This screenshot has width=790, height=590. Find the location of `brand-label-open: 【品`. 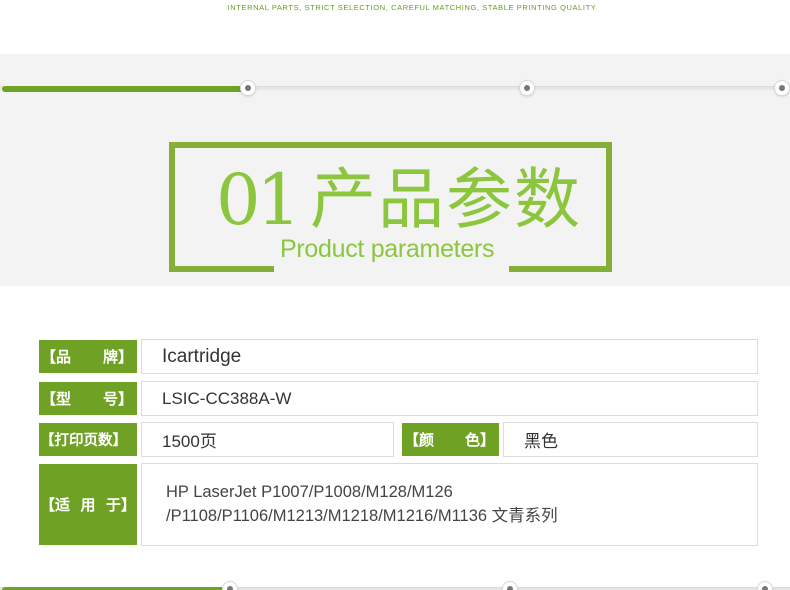

brand-label-open: 【品 is located at coordinates (56, 357).